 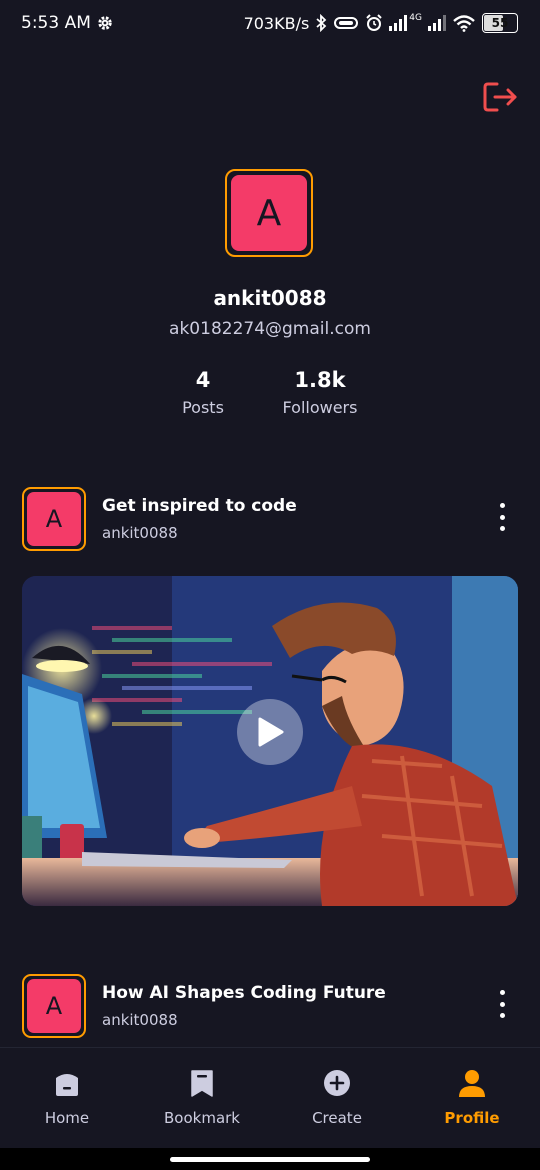 I want to click on status-right: 703KB/s 4G 55, so click(x=381, y=23).